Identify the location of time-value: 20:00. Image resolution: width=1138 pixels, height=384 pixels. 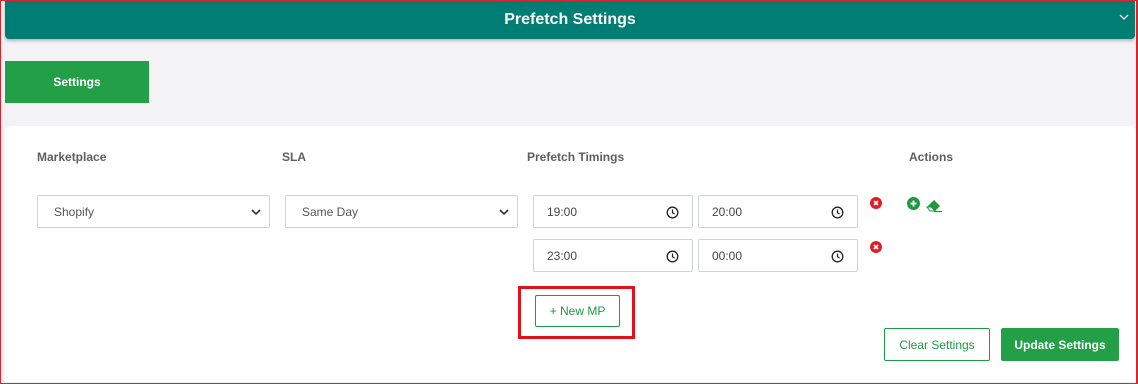
(727, 211).